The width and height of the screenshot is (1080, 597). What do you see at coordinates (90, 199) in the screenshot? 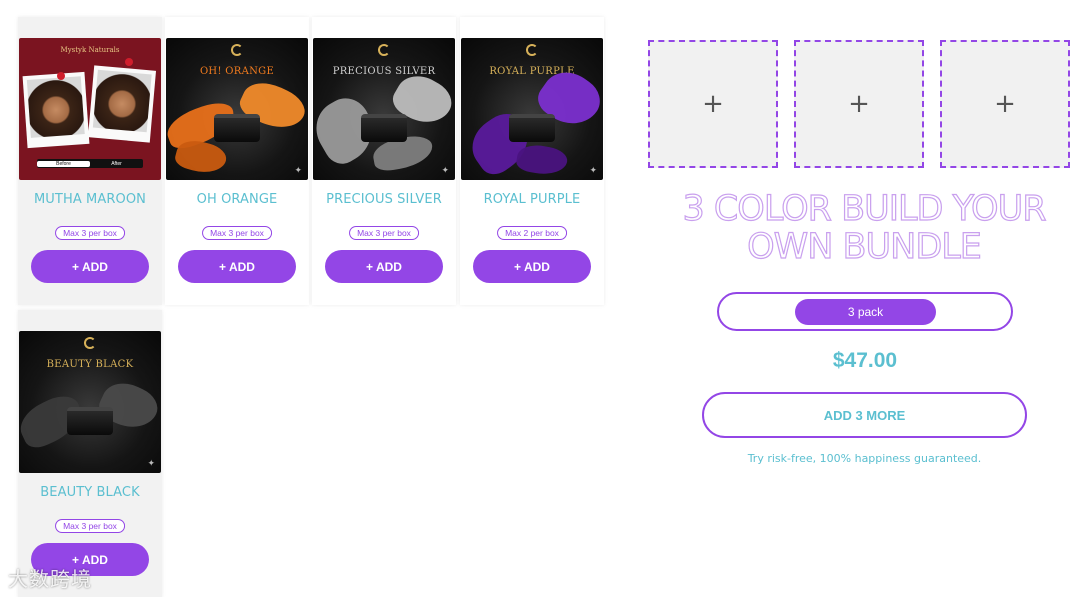
I see `product-name: MUTHA MAROON` at bounding box center [90, 199].